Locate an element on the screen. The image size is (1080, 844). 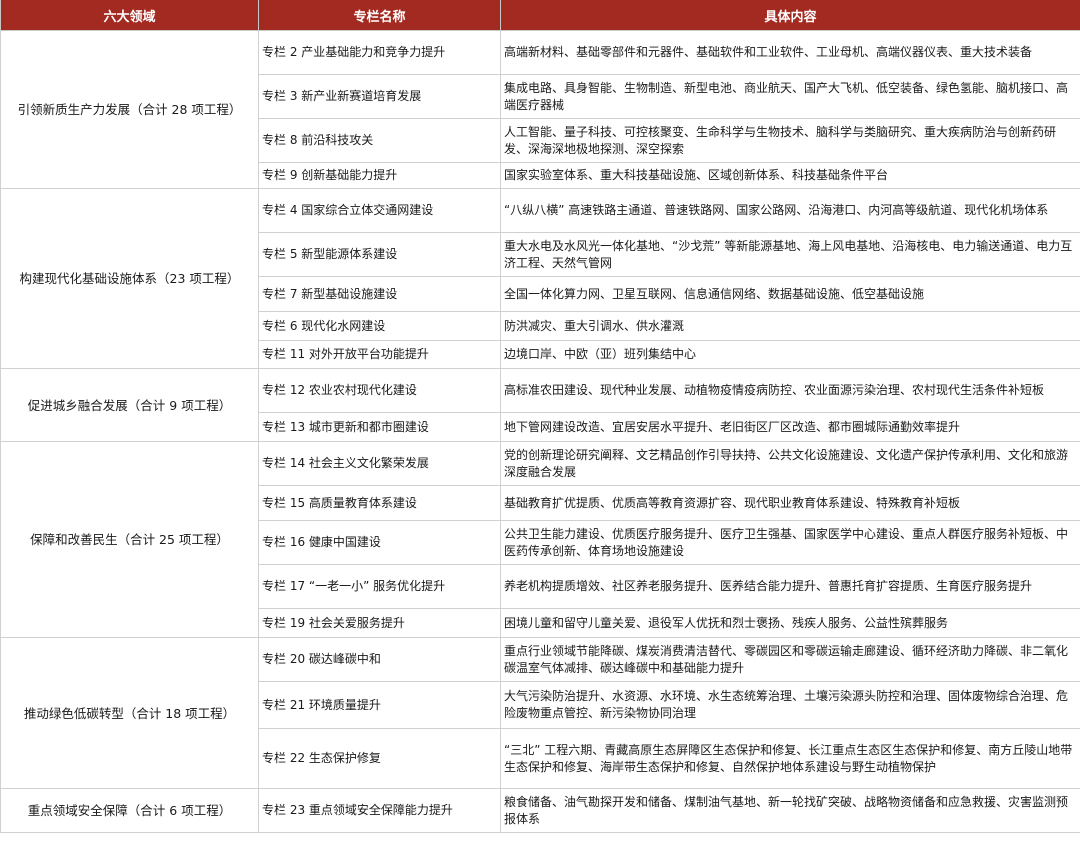
column-name-cell: 专栏 7 新型基础设施建设 is located at coordinates (379, 294).